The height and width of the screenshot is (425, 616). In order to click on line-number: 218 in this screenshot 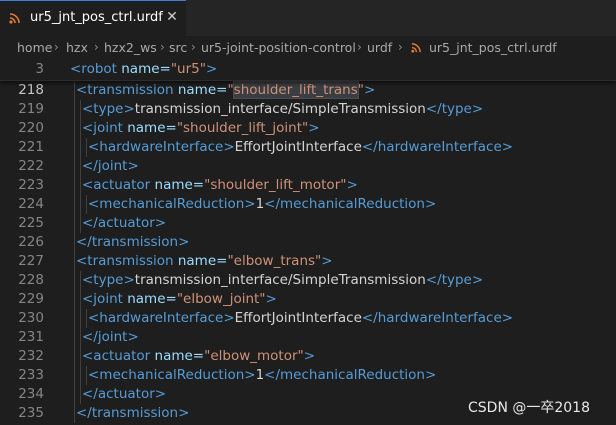, I will do `click(31, 90)`.